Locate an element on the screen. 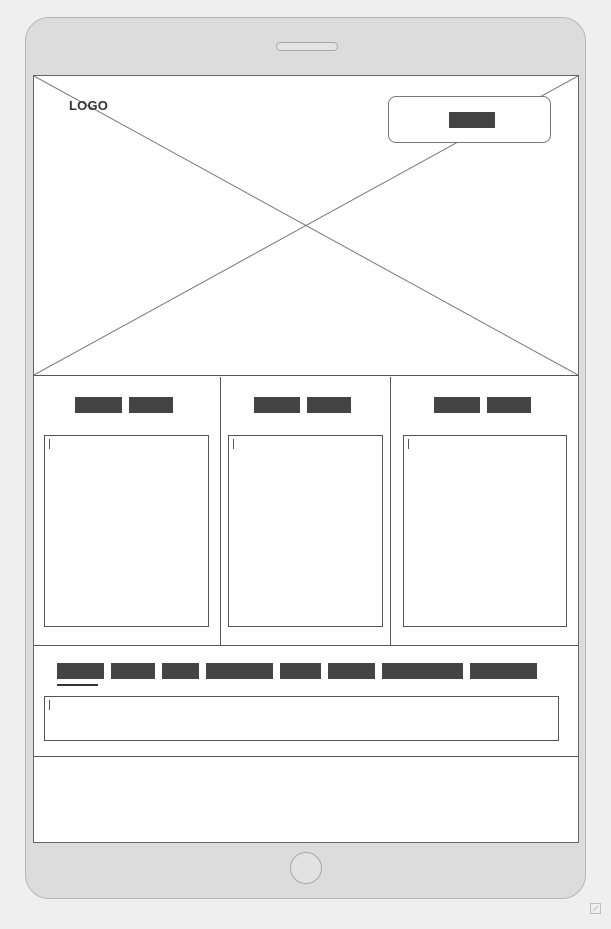 This screenshot has height=929, width=611. footer-area is located at coordinates (306, 799).